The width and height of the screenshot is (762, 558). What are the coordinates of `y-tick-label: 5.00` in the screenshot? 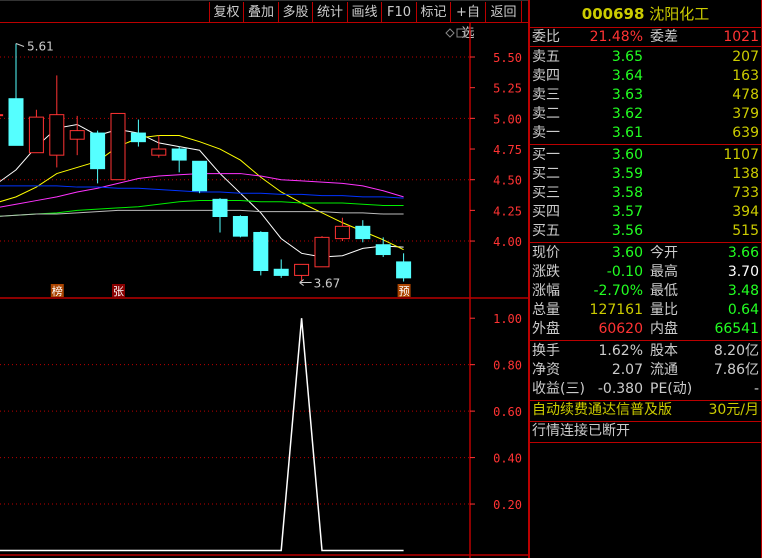 It's located at (507, 119).